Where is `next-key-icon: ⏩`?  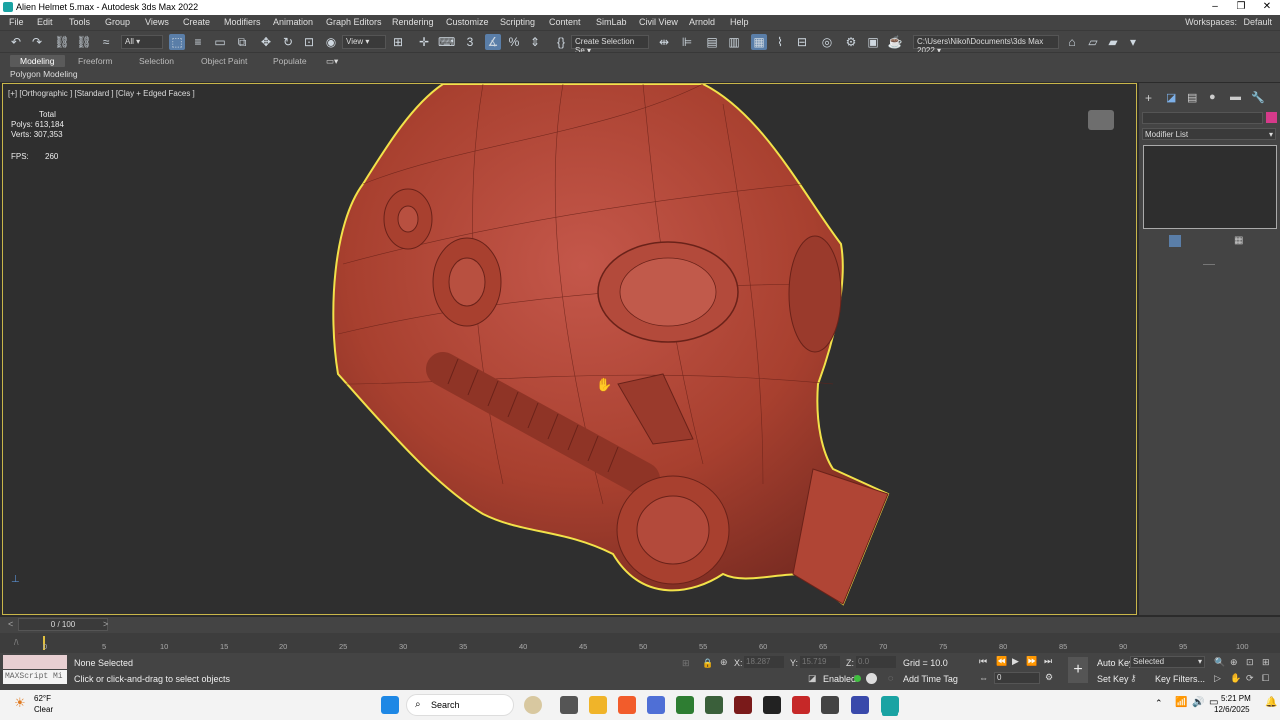 next-key-icon: ⏩ is located at coordinates (1031, 661).